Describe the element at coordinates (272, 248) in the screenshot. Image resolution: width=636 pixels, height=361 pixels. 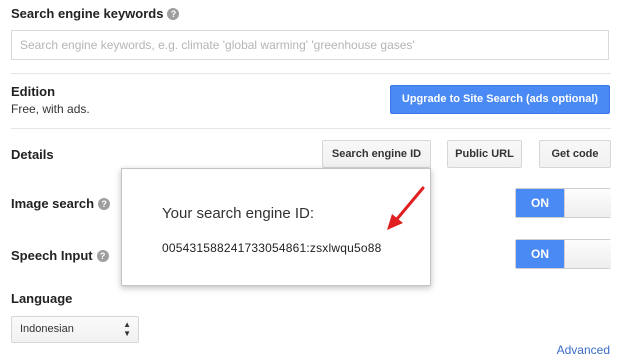
I see `search-engine-id-value: 005431588241733054861:zsxlwqu5o88` at that location.